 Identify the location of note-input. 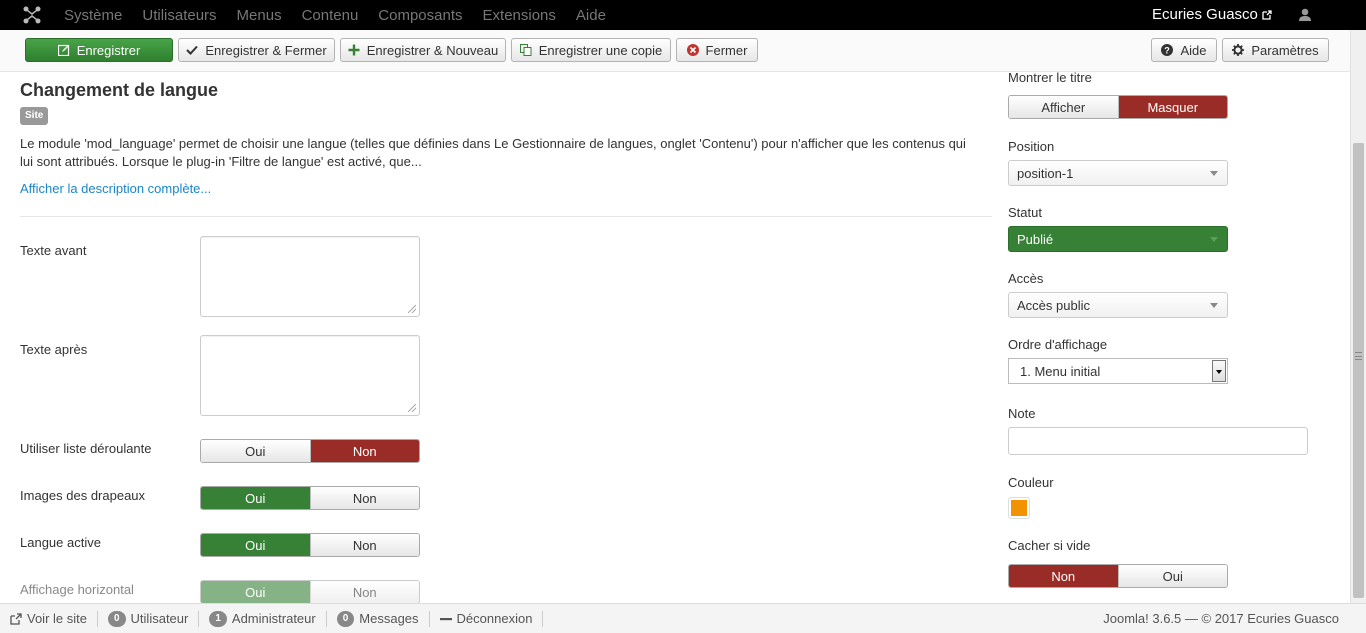
(1158, 441).